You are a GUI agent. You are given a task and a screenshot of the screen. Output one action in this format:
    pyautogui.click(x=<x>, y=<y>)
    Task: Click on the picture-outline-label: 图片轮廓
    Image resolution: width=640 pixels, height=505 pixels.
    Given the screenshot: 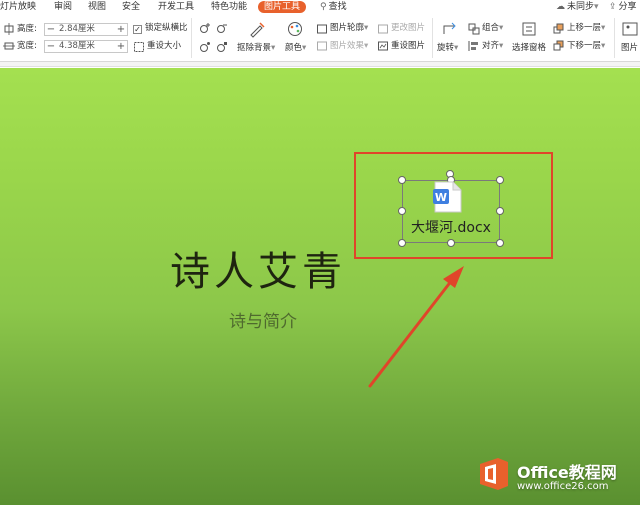 What is the action you would take?
    pyautogui.click(x=347, y=28)
    